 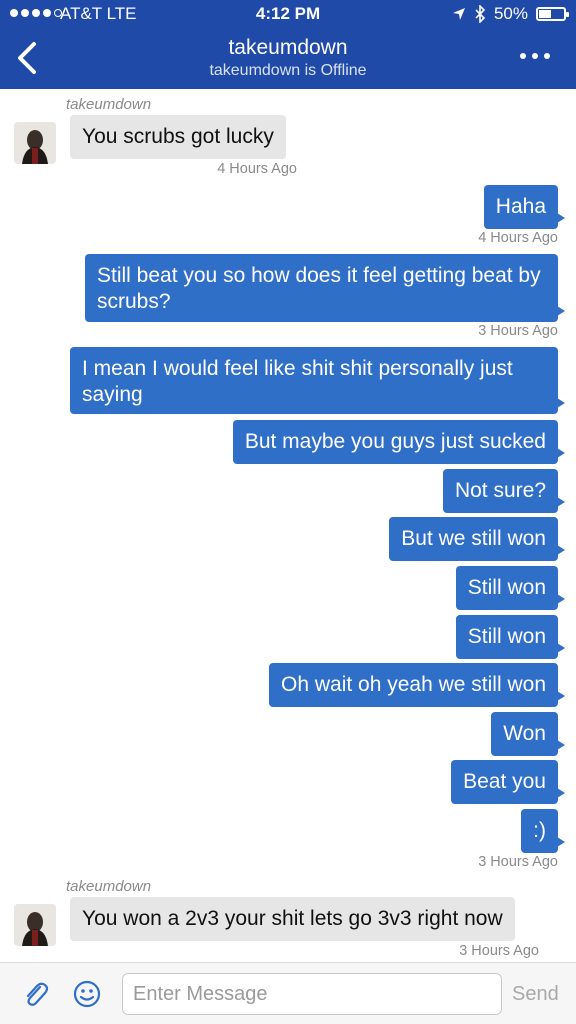 What do you see at coordinates (480, 14) in the screenshot?
I see `bluetooth-icon` at bounding box center [480, 14].